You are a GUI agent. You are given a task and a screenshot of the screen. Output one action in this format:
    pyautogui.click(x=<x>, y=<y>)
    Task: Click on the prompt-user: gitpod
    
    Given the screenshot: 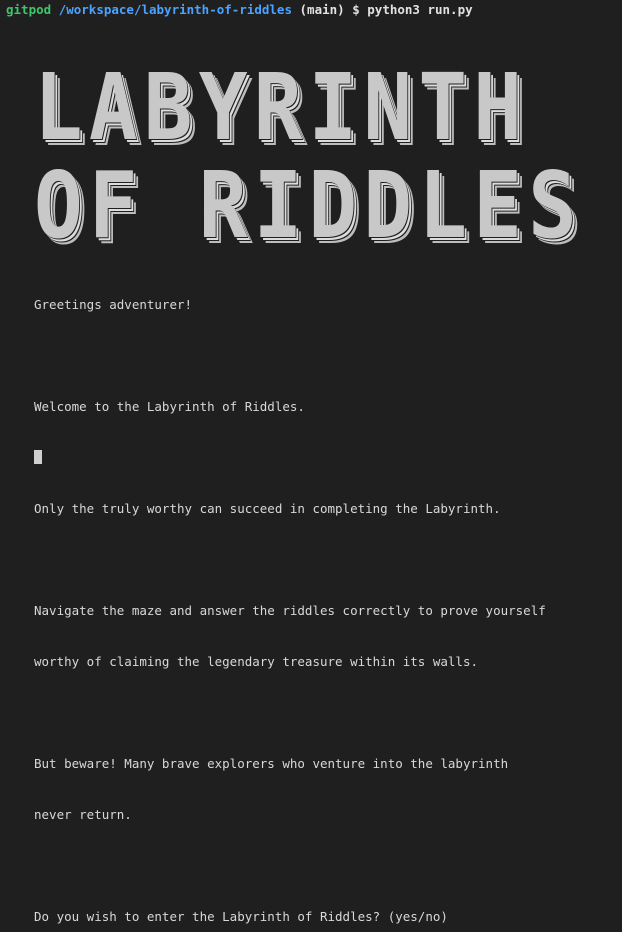 What is the action you would take?
    pyautogui.click(x=29, y=9)
    